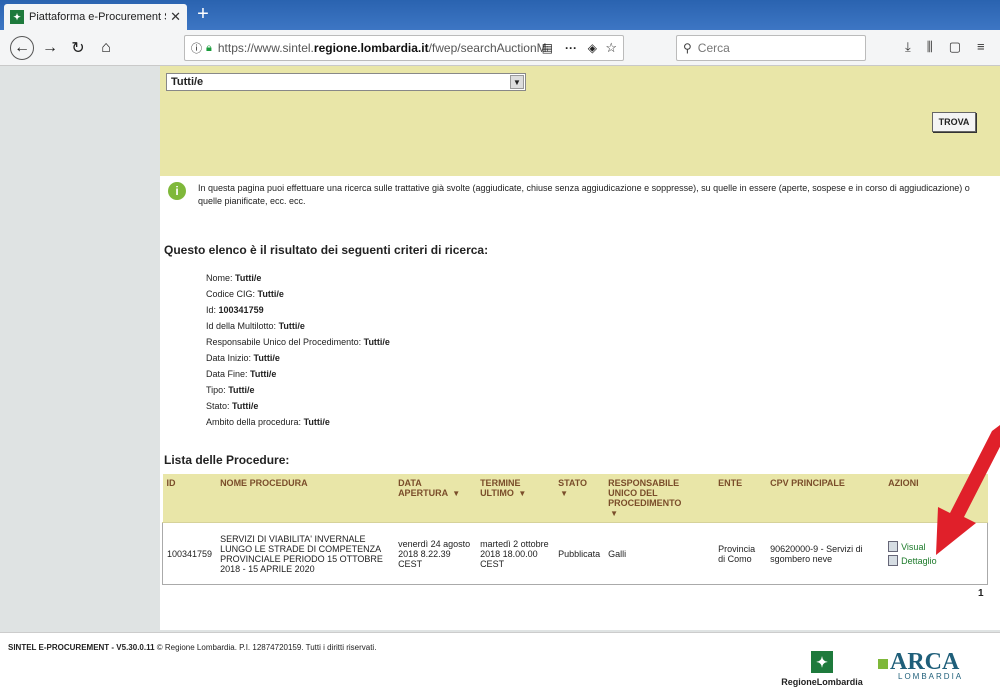  Describe the element at coordinates (968, 490) in the screenshot. I see `red-arrow-annotation` at that location.